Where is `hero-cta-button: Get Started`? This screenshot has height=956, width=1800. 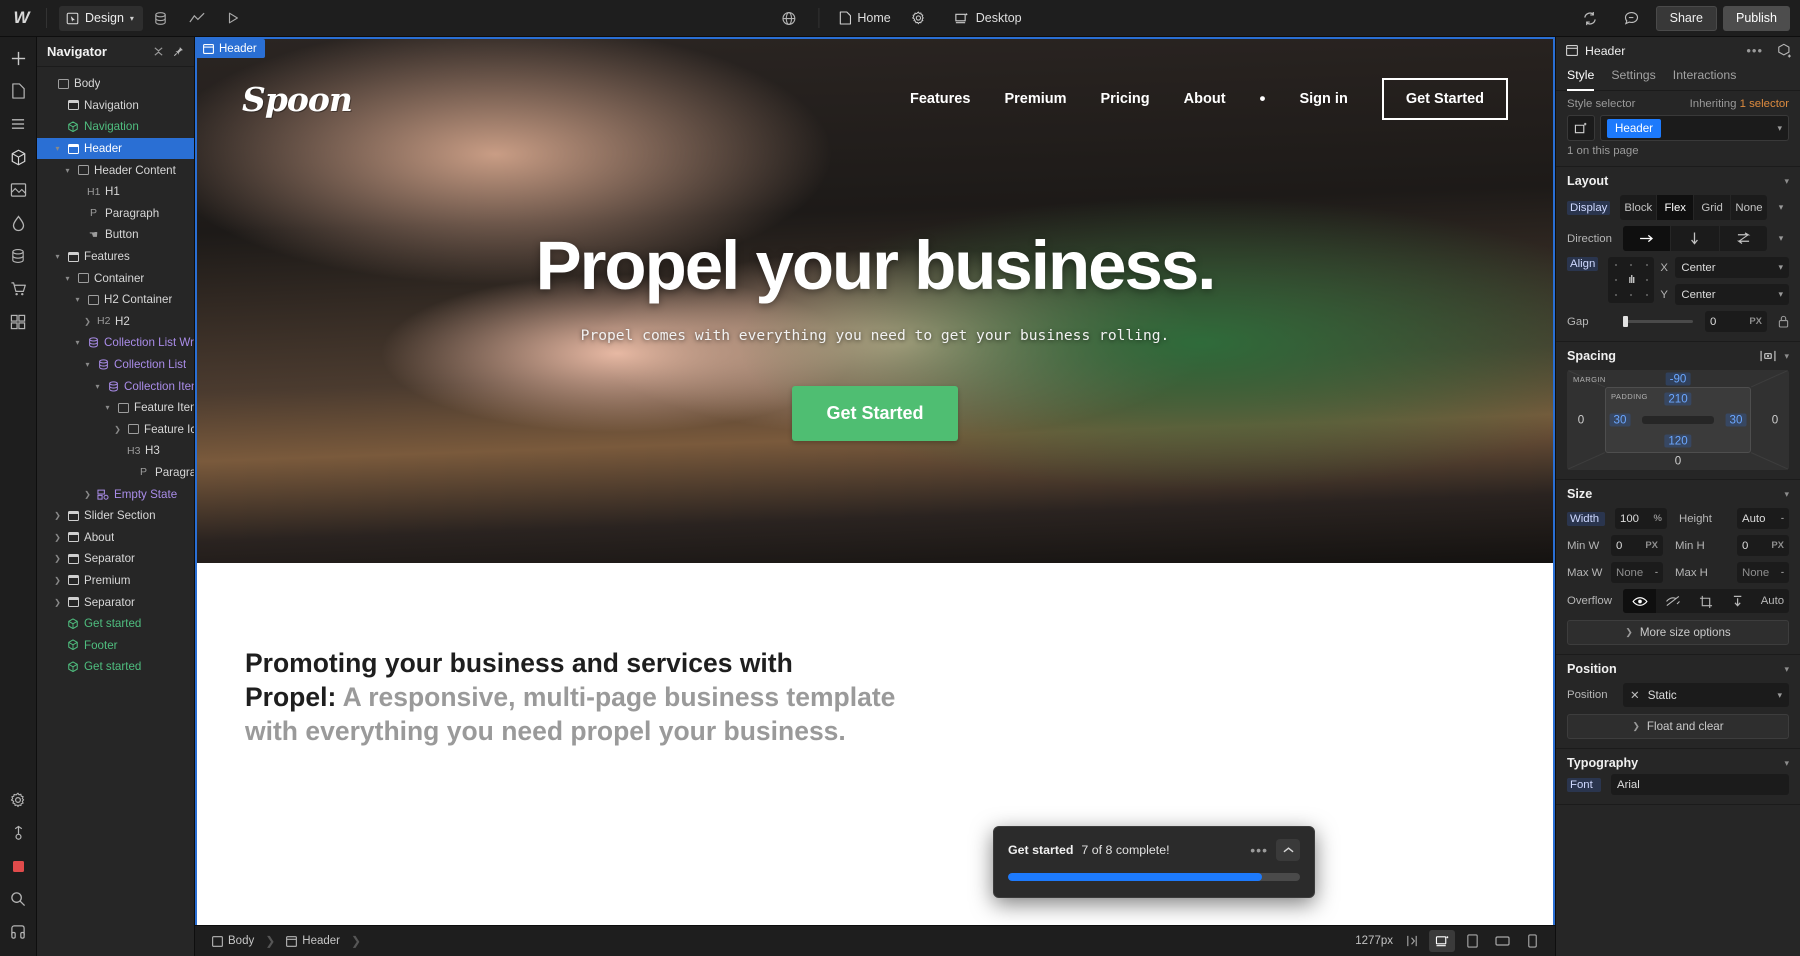
hero-cta-button: Get Started is located at coordinates (875, 414).